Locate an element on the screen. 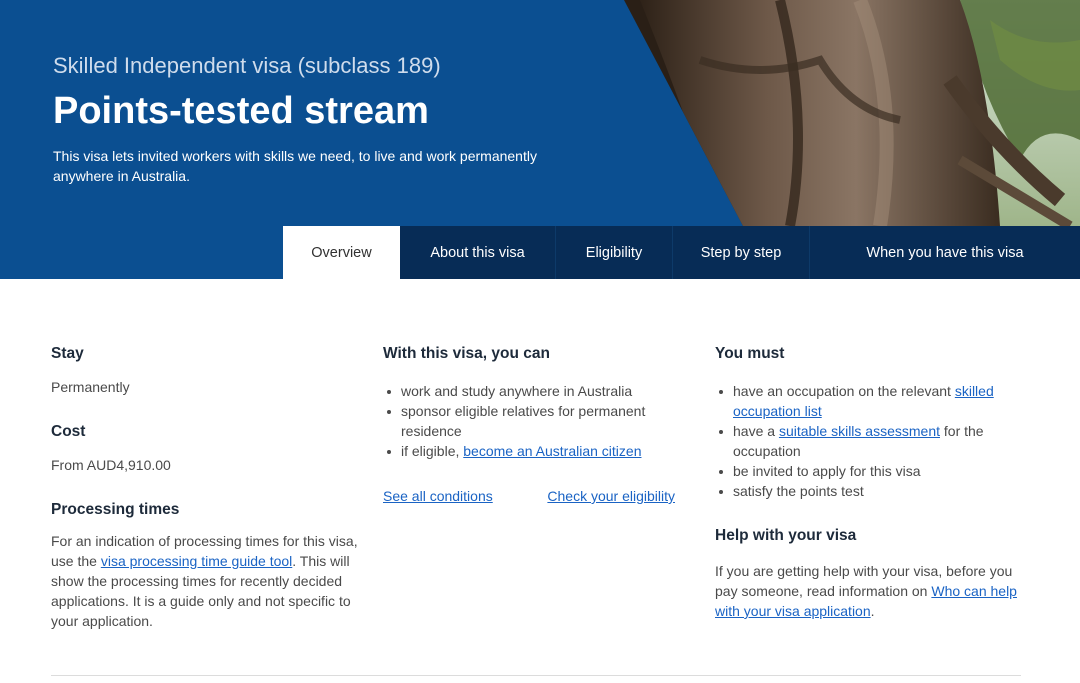 The image size is (1080, 683). visa-subtitle: Skilled Independent visa (subclass 189) is located at coordinates (247, 65).